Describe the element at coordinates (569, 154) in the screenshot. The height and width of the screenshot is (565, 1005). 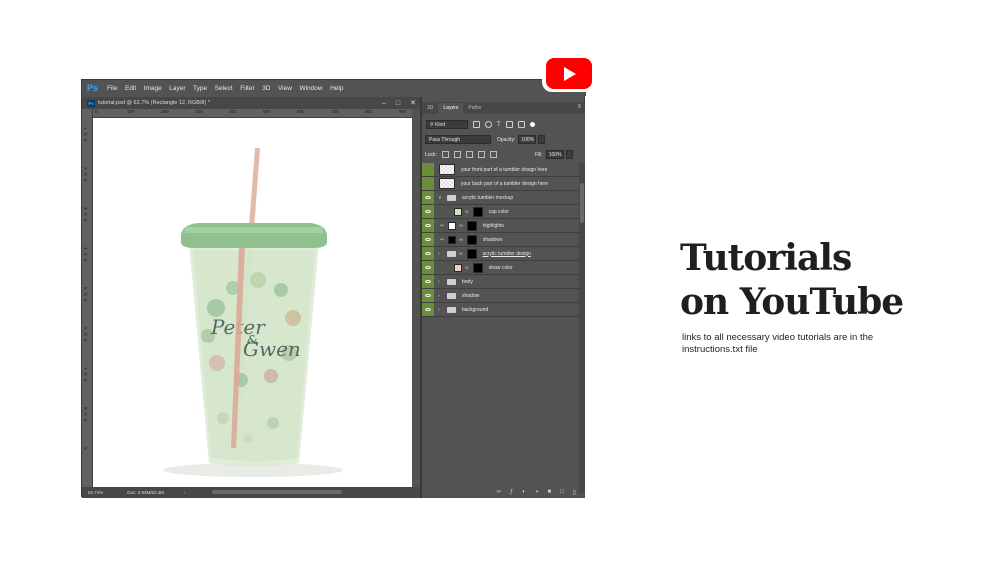
I see `fill-dropdown-icon` at that location.